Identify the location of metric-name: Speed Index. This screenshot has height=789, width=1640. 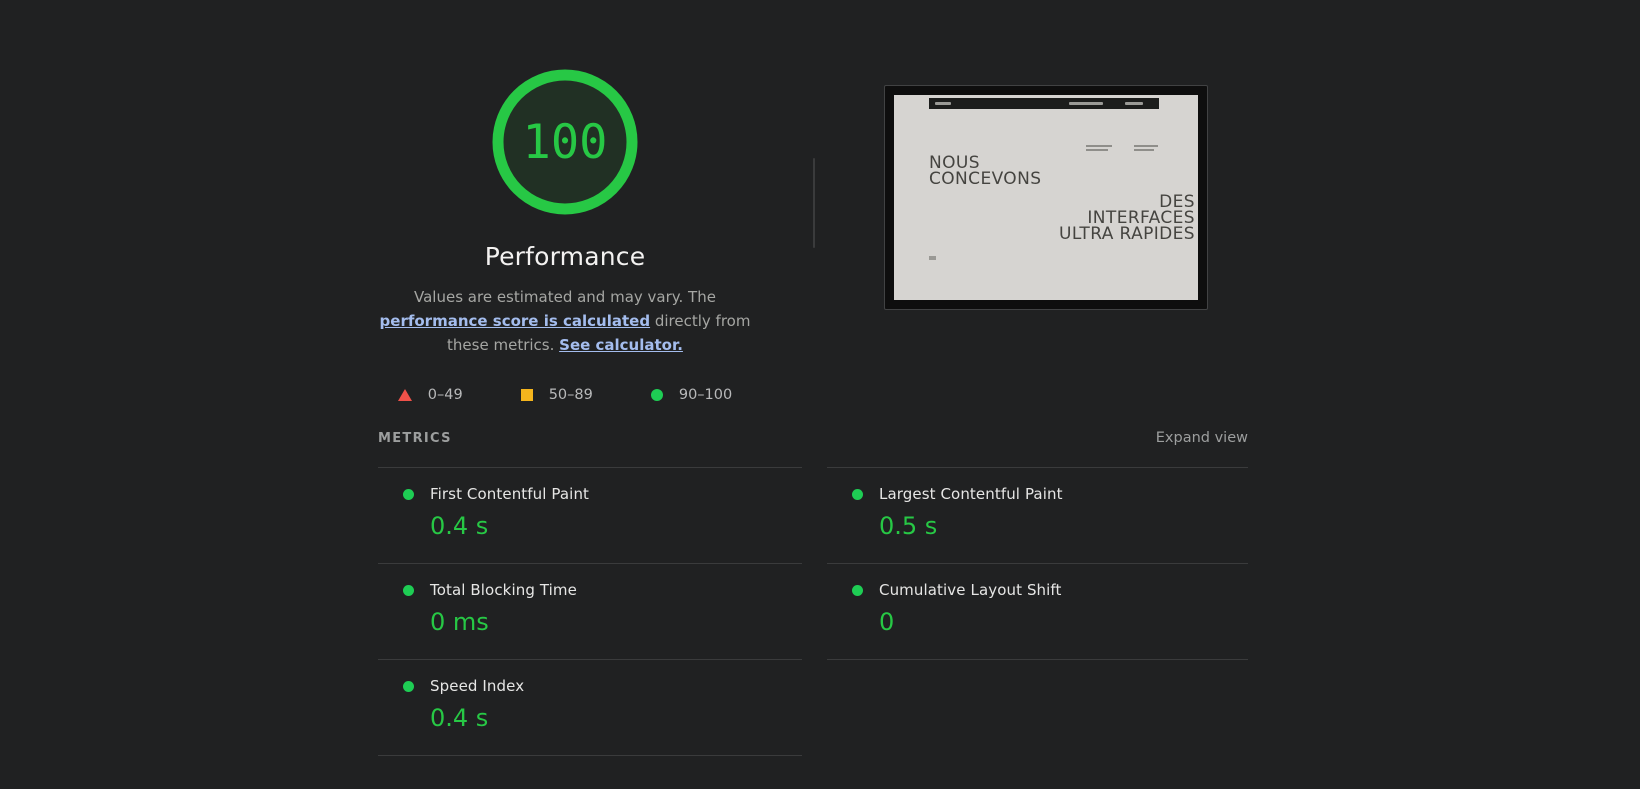
(477, 686).